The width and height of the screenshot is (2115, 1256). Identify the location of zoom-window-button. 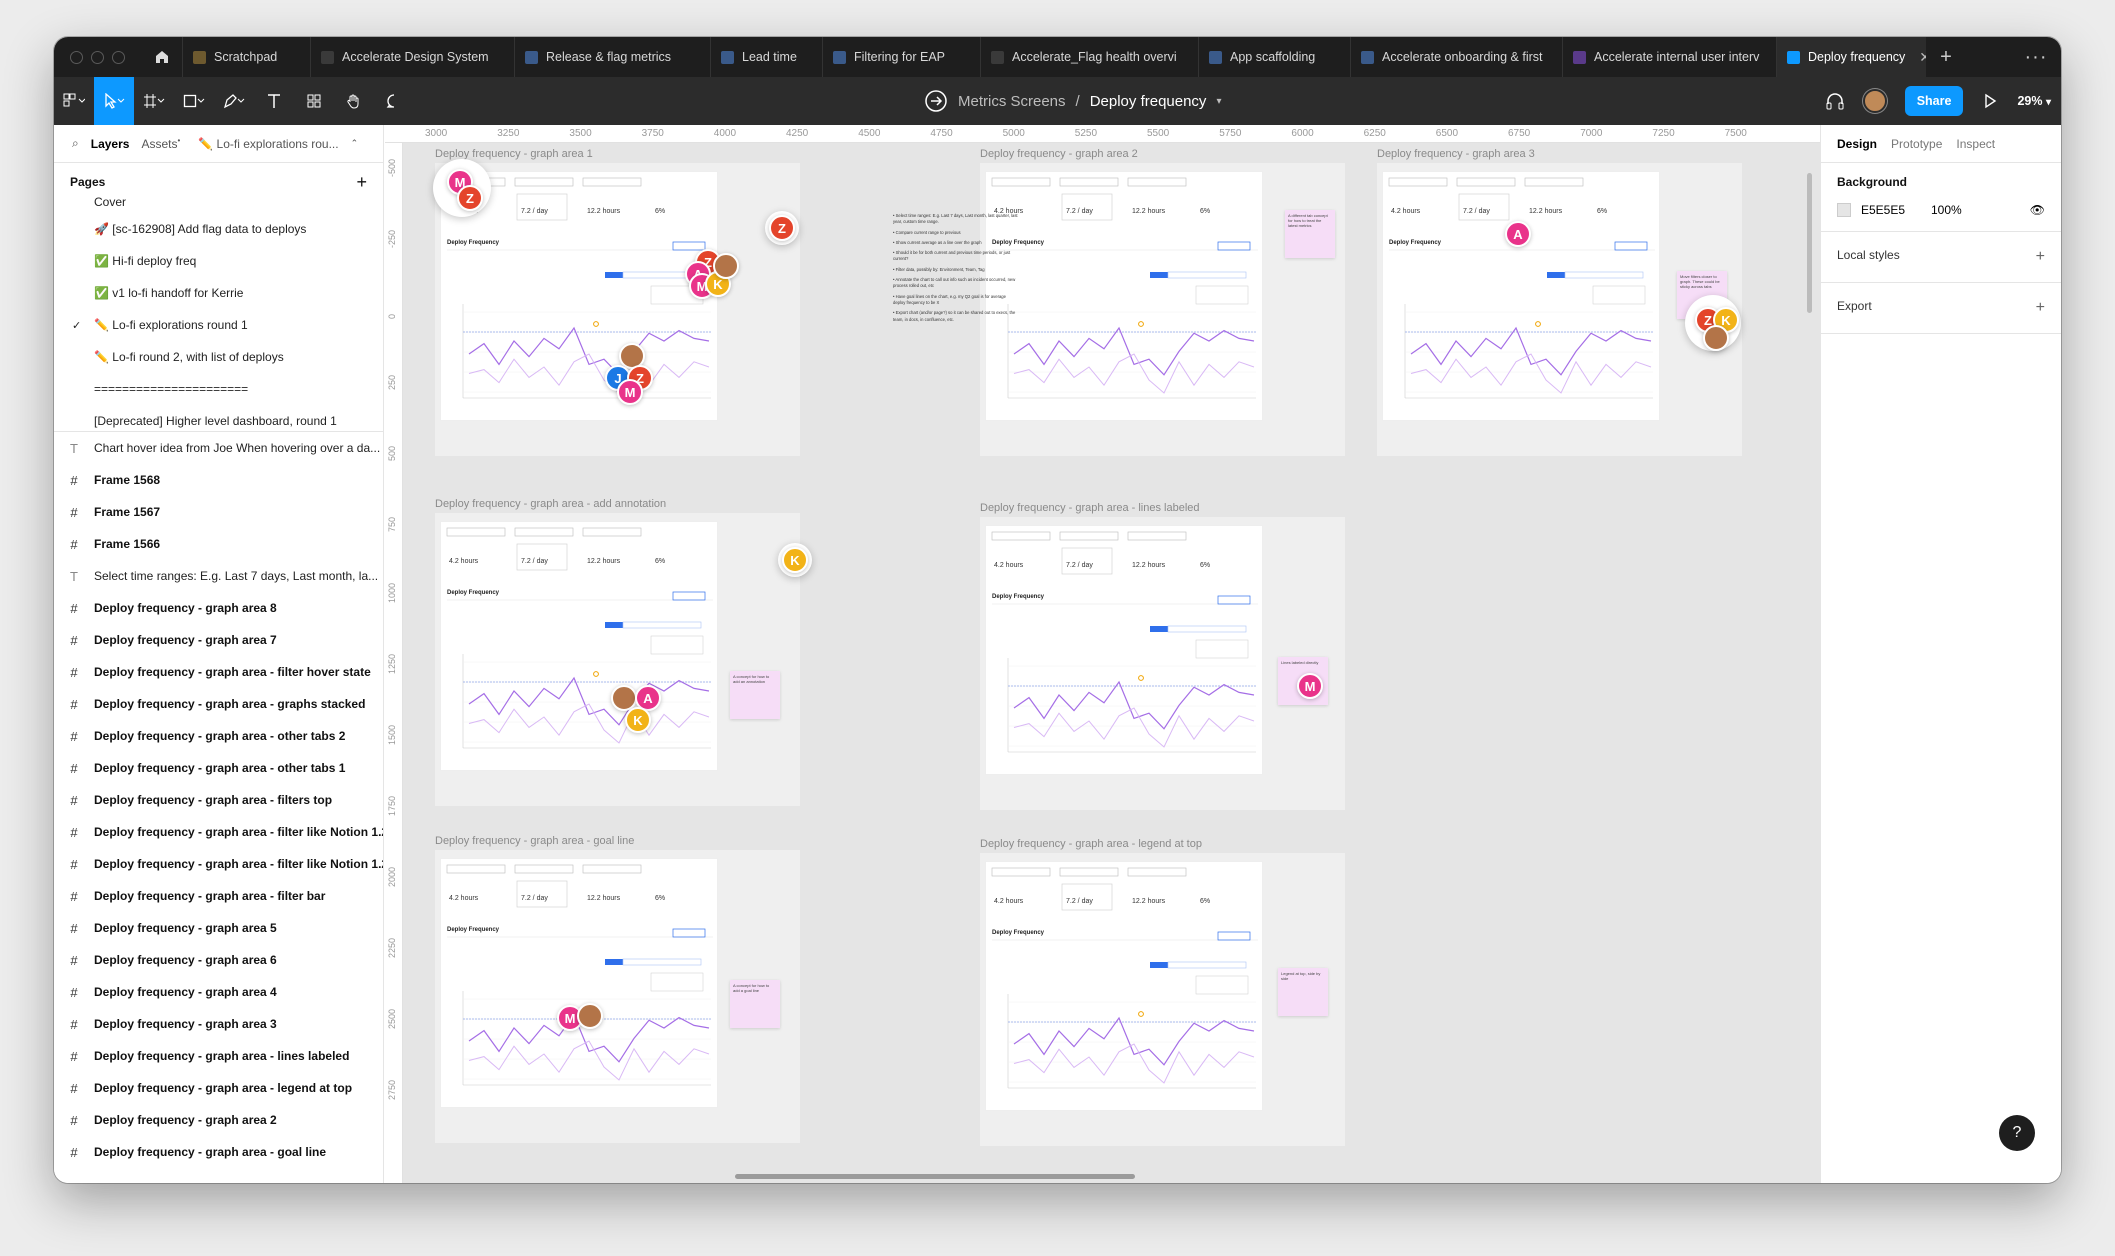
(118, 57).